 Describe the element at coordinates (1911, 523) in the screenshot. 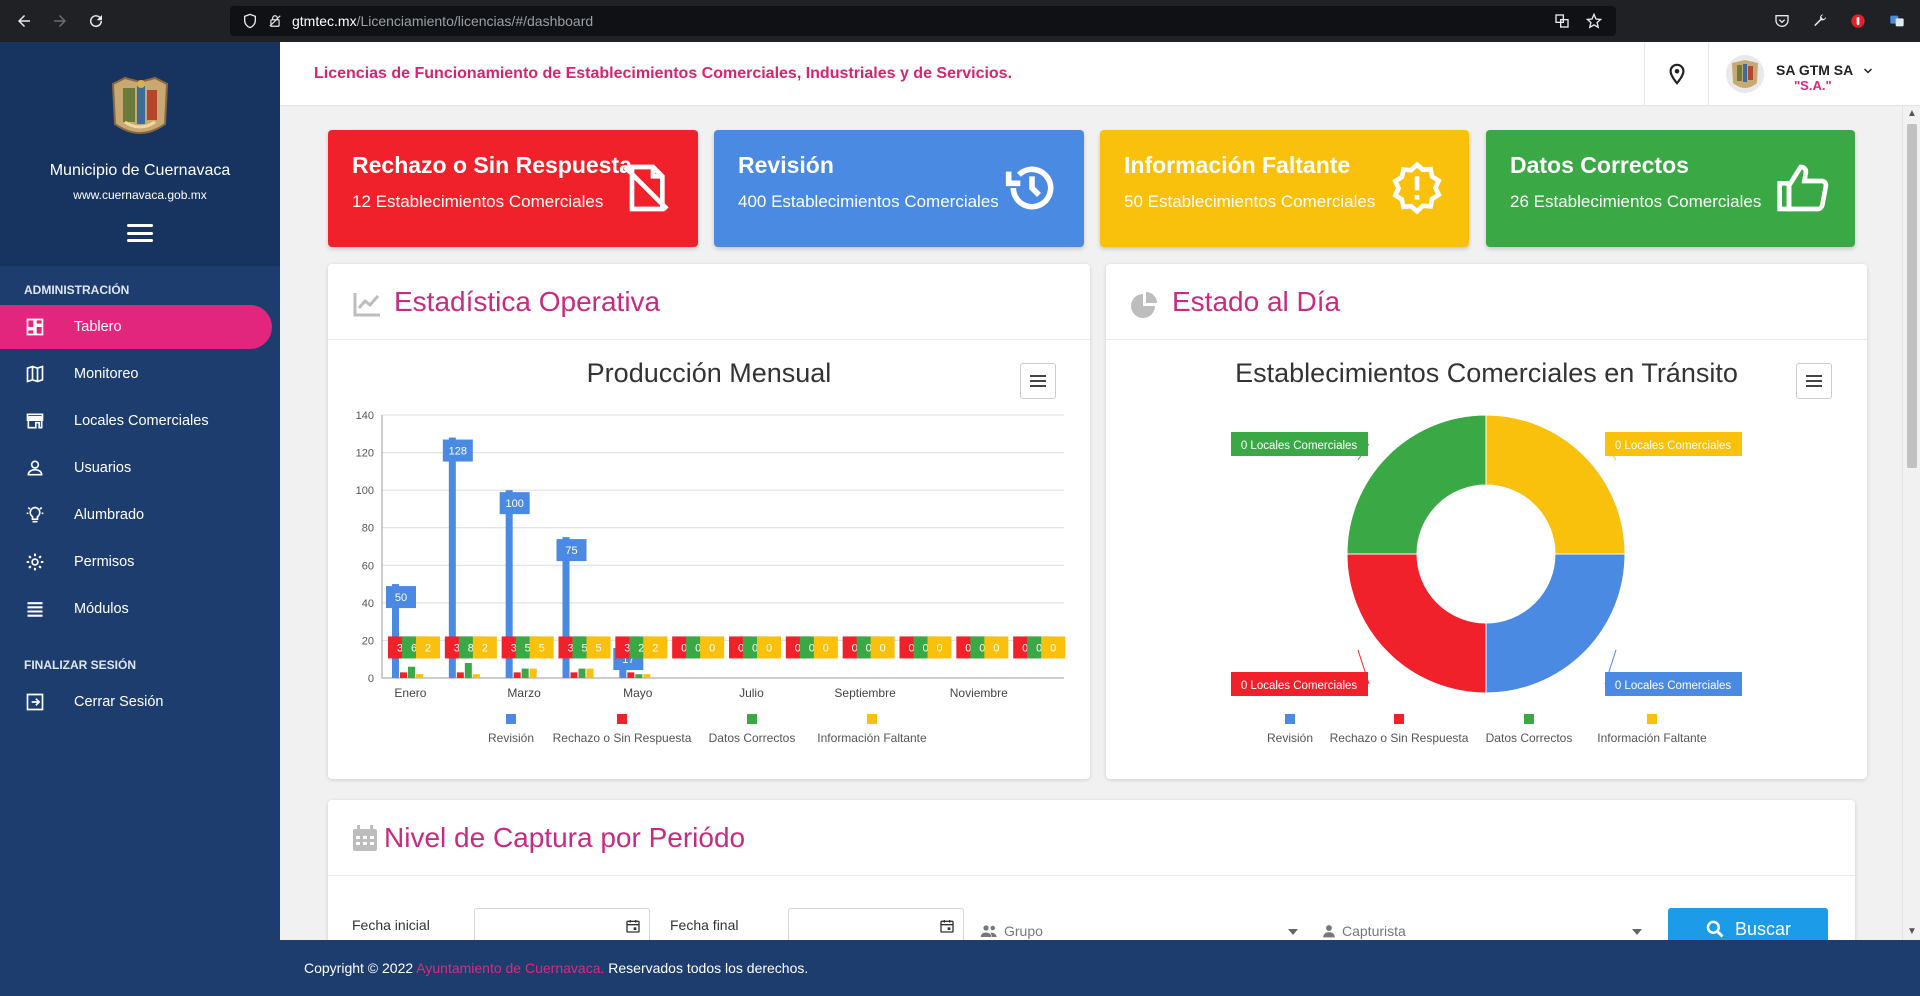

I see `page-scrollbar: ▲ ▼` at that location.